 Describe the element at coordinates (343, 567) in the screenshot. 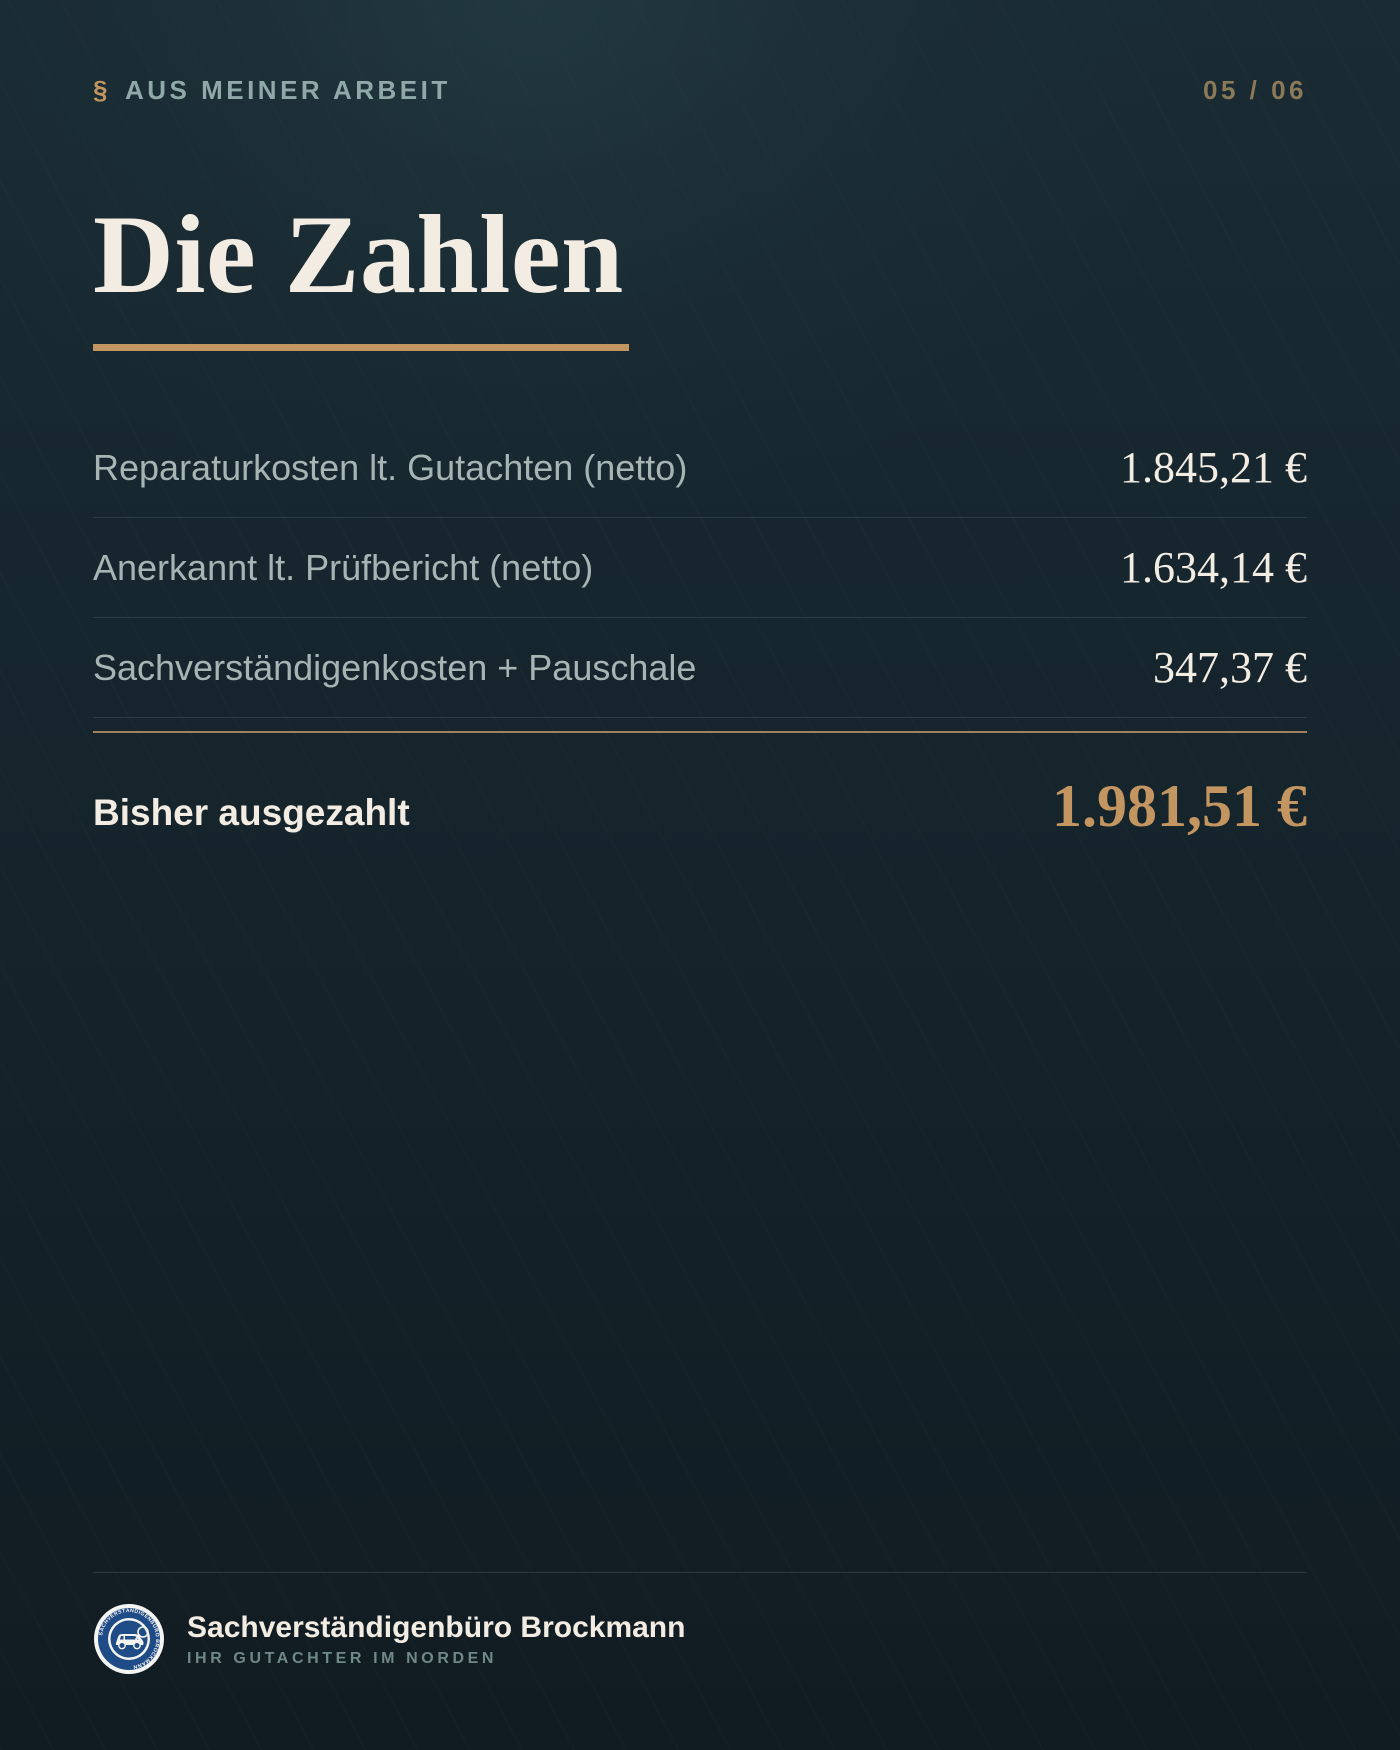

I see `figure-label: Anerkannt lt. Prüfbericht (netto)` at that location.